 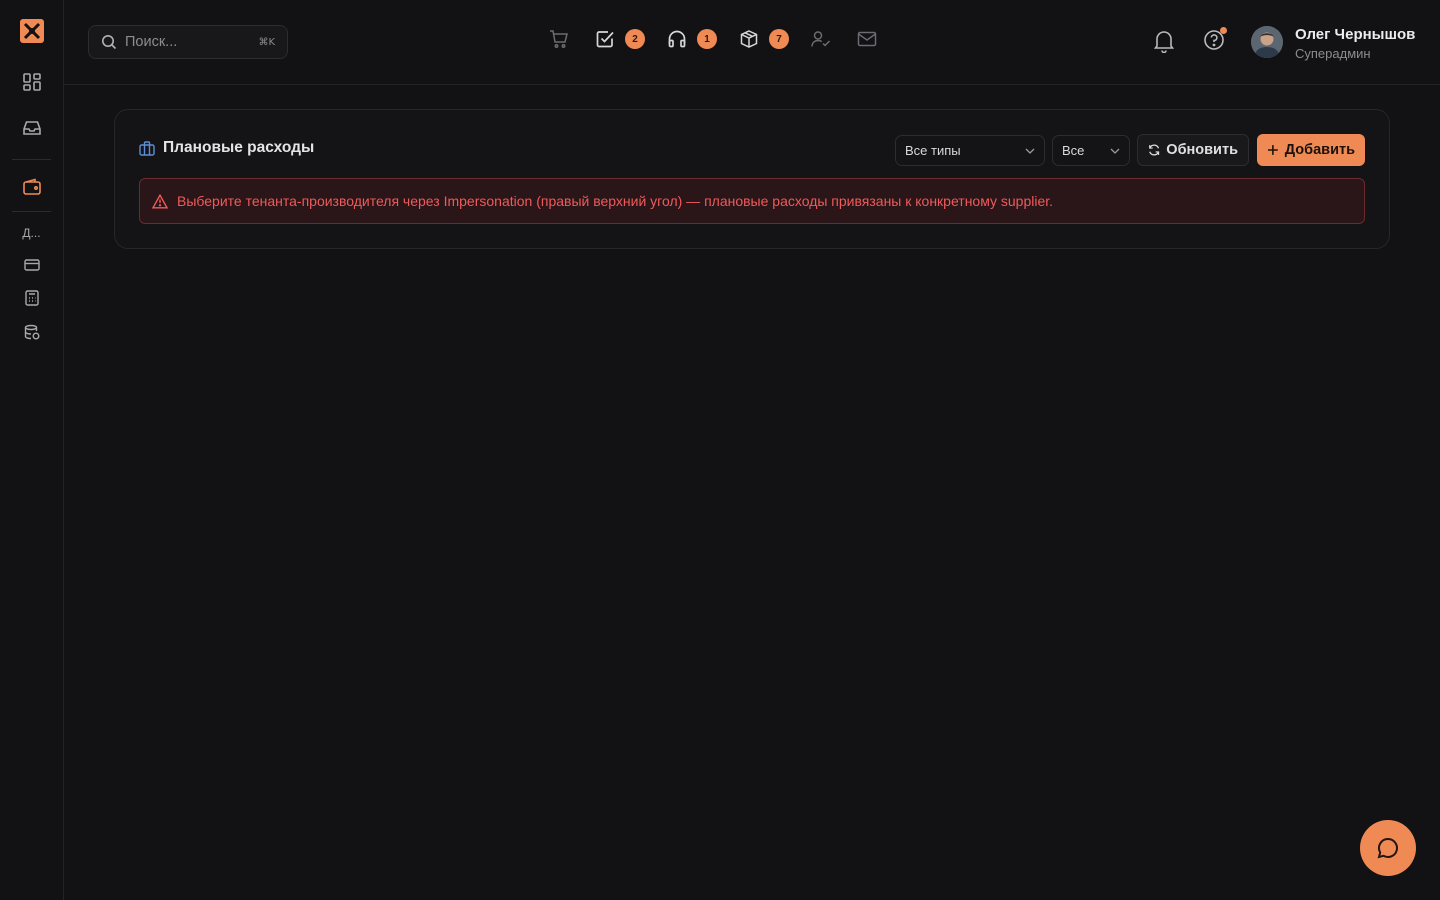 I want to click on cart-button, so click(x=559, y=39).